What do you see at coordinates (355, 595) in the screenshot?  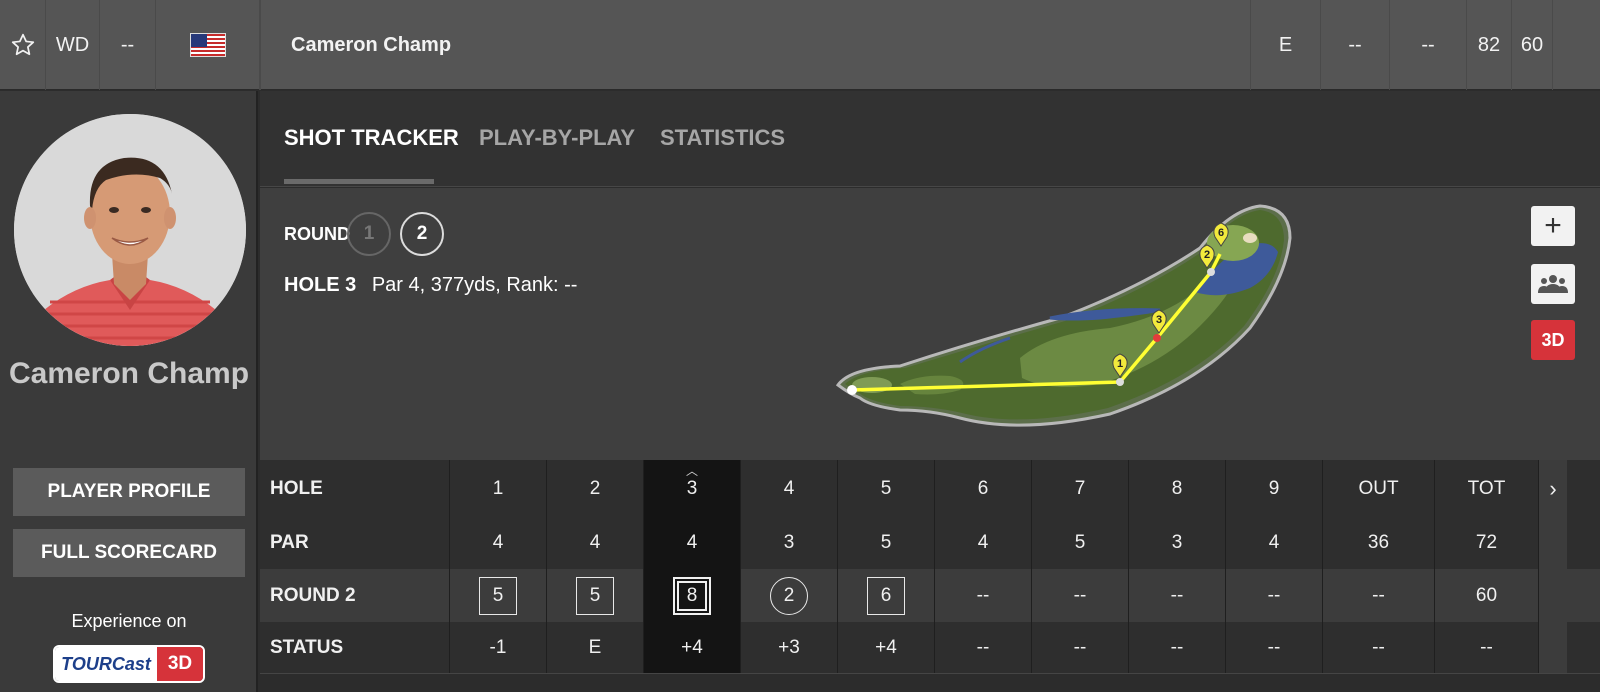 I see `row-label-round-2: ROUND 2` at bounding box center [355, 595].